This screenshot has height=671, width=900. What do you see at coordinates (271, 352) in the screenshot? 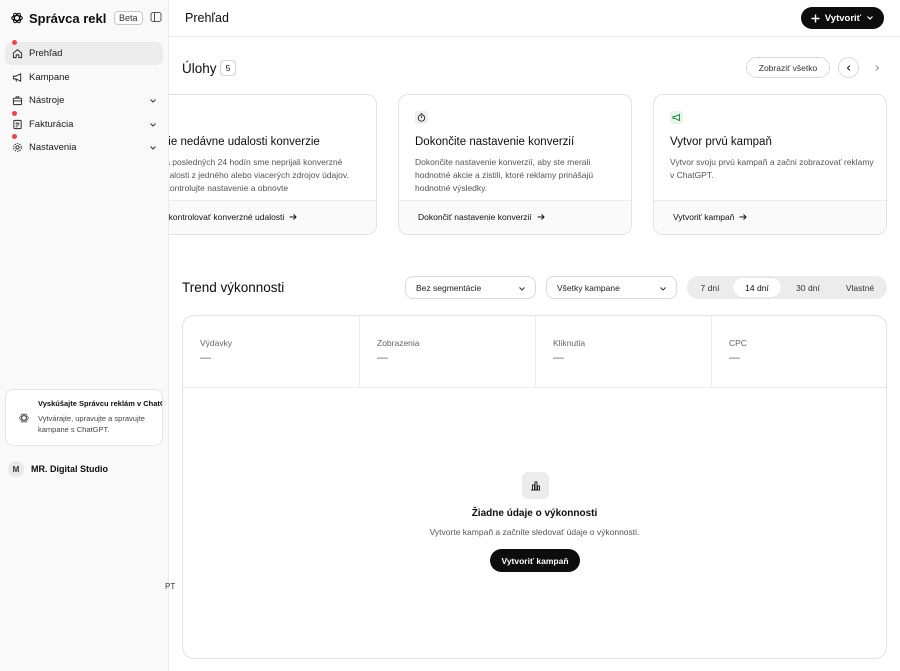
I see `metric-spend: Výdavky —` at bounding box center [271, 352].